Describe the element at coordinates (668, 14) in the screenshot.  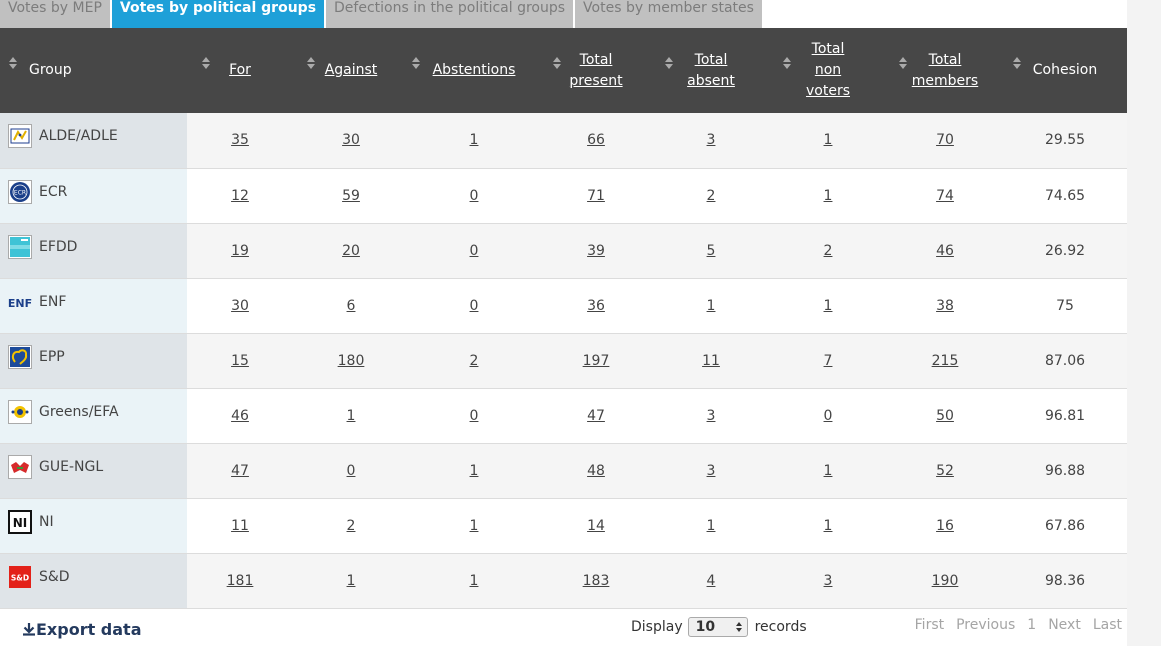
I see `tab-votes-by-member-states: Votes by member states` at that location.